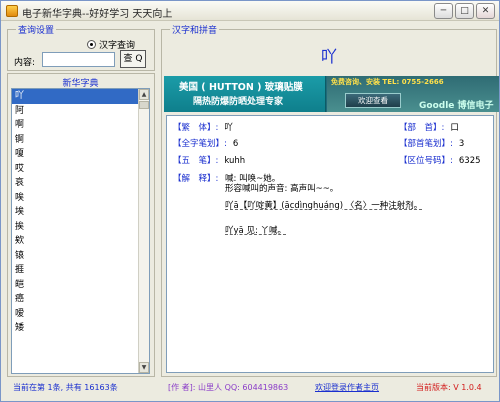 The height and width of the screenshot is (402, 500). I want to click on list-item: 欸, so click(75, 241).